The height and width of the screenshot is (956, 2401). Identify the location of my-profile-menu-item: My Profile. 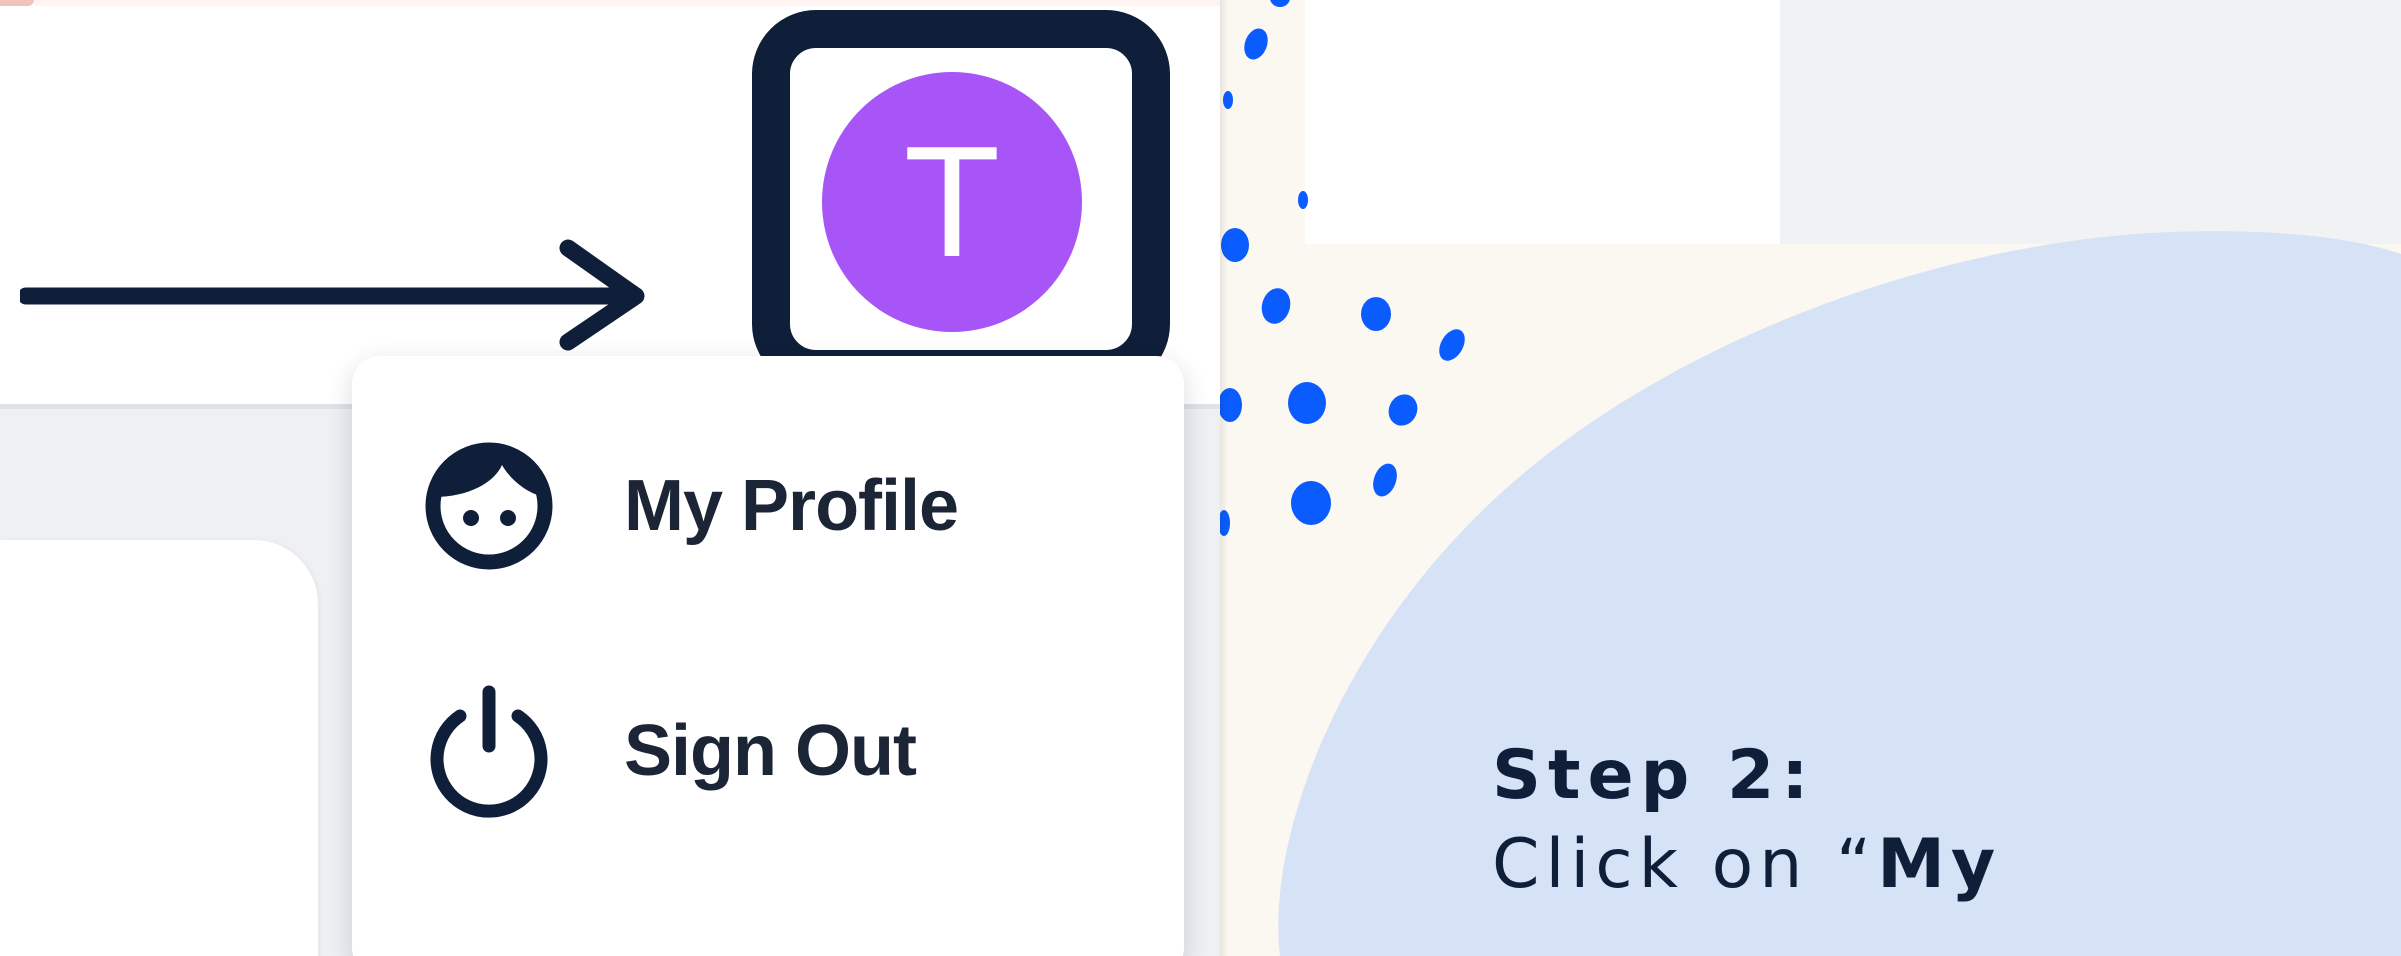
(772, 506).